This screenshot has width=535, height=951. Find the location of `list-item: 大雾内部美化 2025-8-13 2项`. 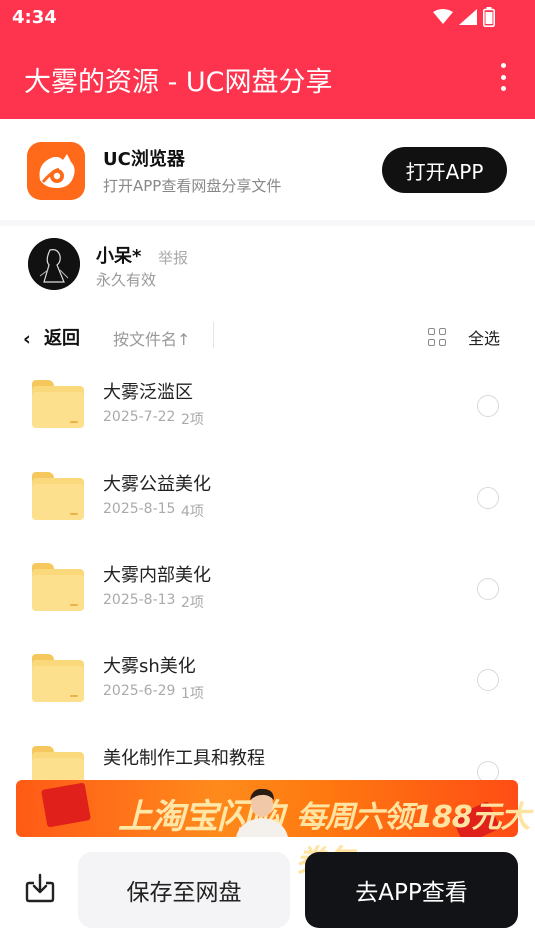

list-item: 大雾内部美化 2025-8-13 2项 is located at coordinates (267, 589).